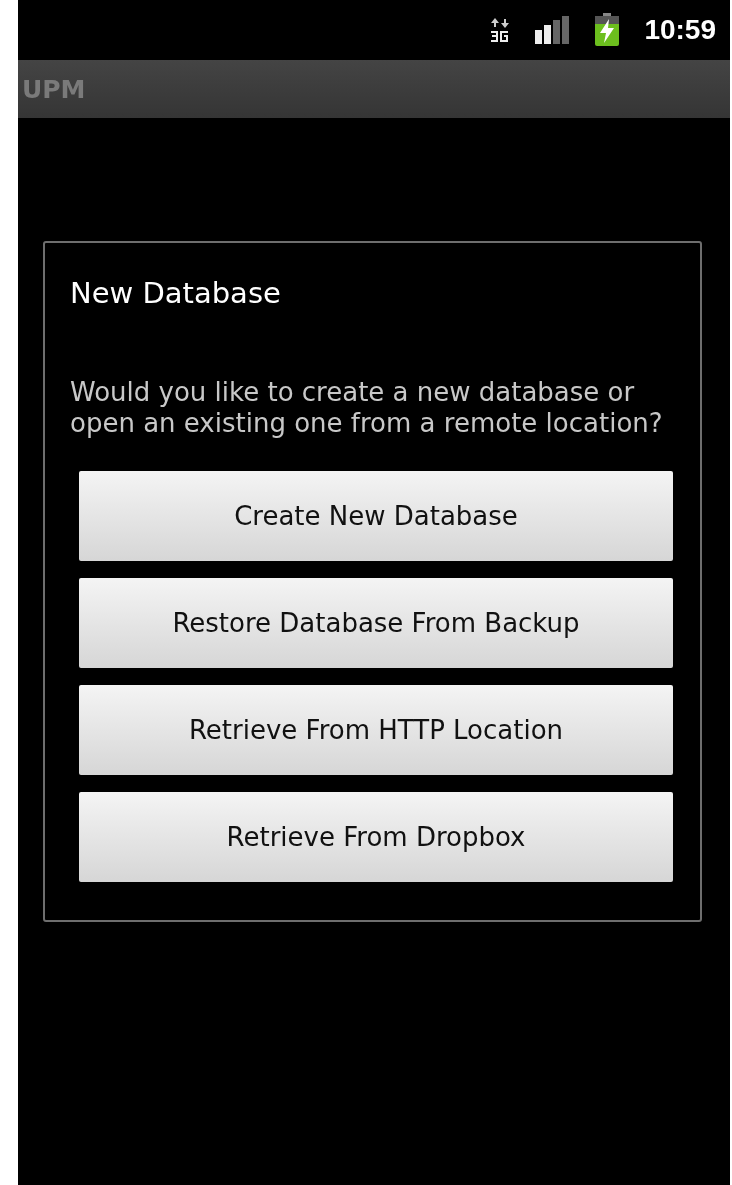 This screenshot has height=1185, width=732. I want to click on dialog-button: Restore Database From Backup, so click(376, 623).